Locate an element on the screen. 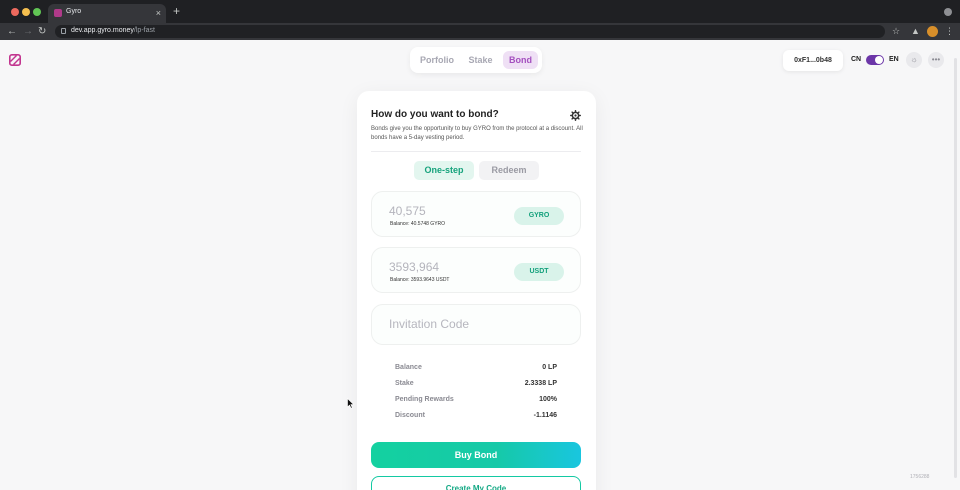 The width and height of the screenshot is (960, 490). language-toggle is located at coordinates (875, 60).